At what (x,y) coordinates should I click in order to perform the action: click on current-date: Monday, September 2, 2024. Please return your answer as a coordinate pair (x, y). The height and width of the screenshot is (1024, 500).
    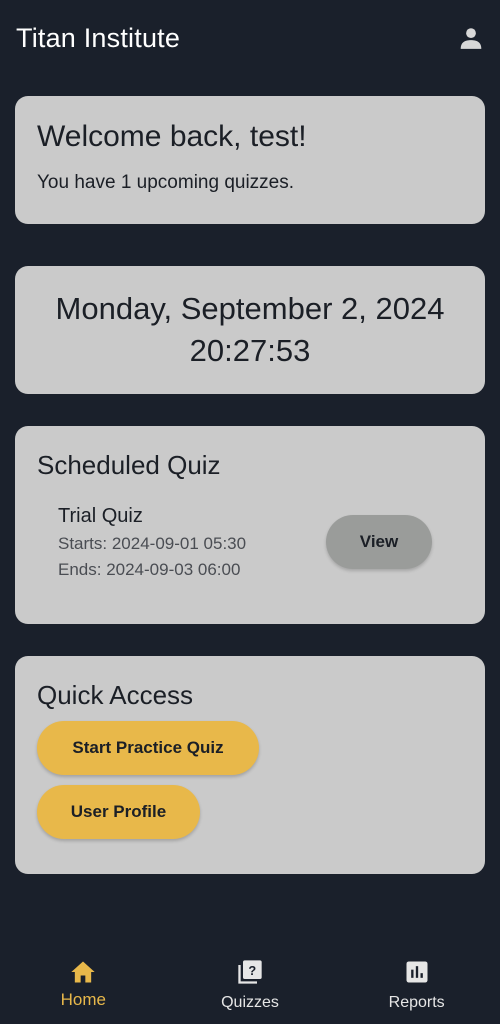
    Looking at the image, I should click on (250, 308).